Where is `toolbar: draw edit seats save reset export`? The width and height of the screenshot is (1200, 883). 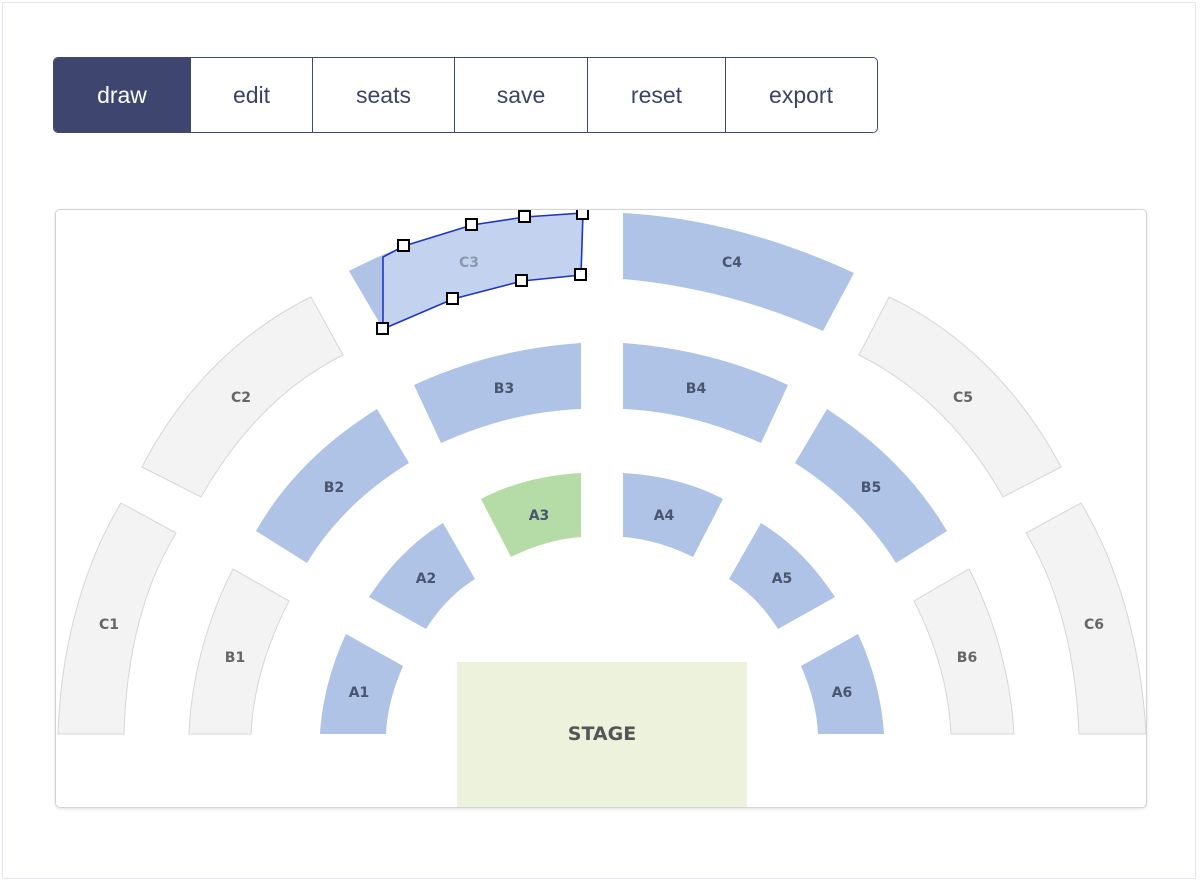
toolbar: draw edit seats save reset export is located at coordinates (465, 95).